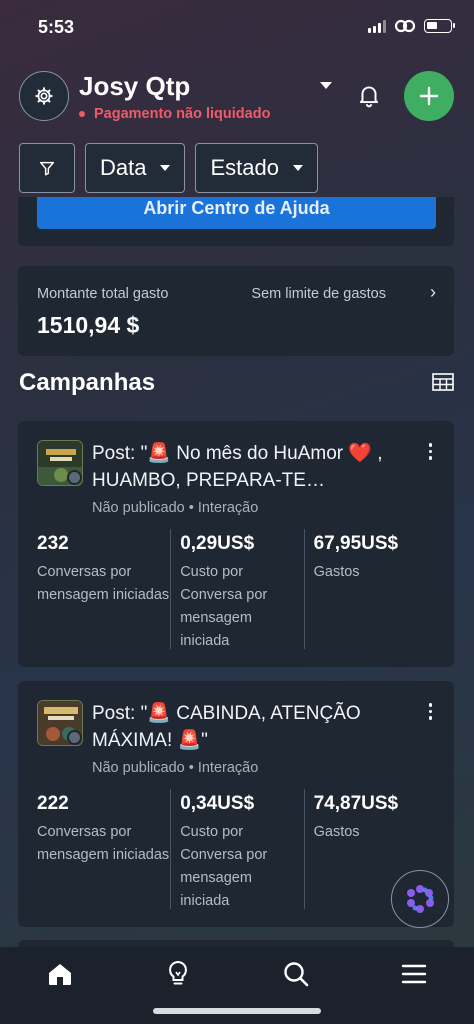 Image resolution: width=474 pixels, height=1024 pixels. I want to click on tab-insights, so click(178, 974).